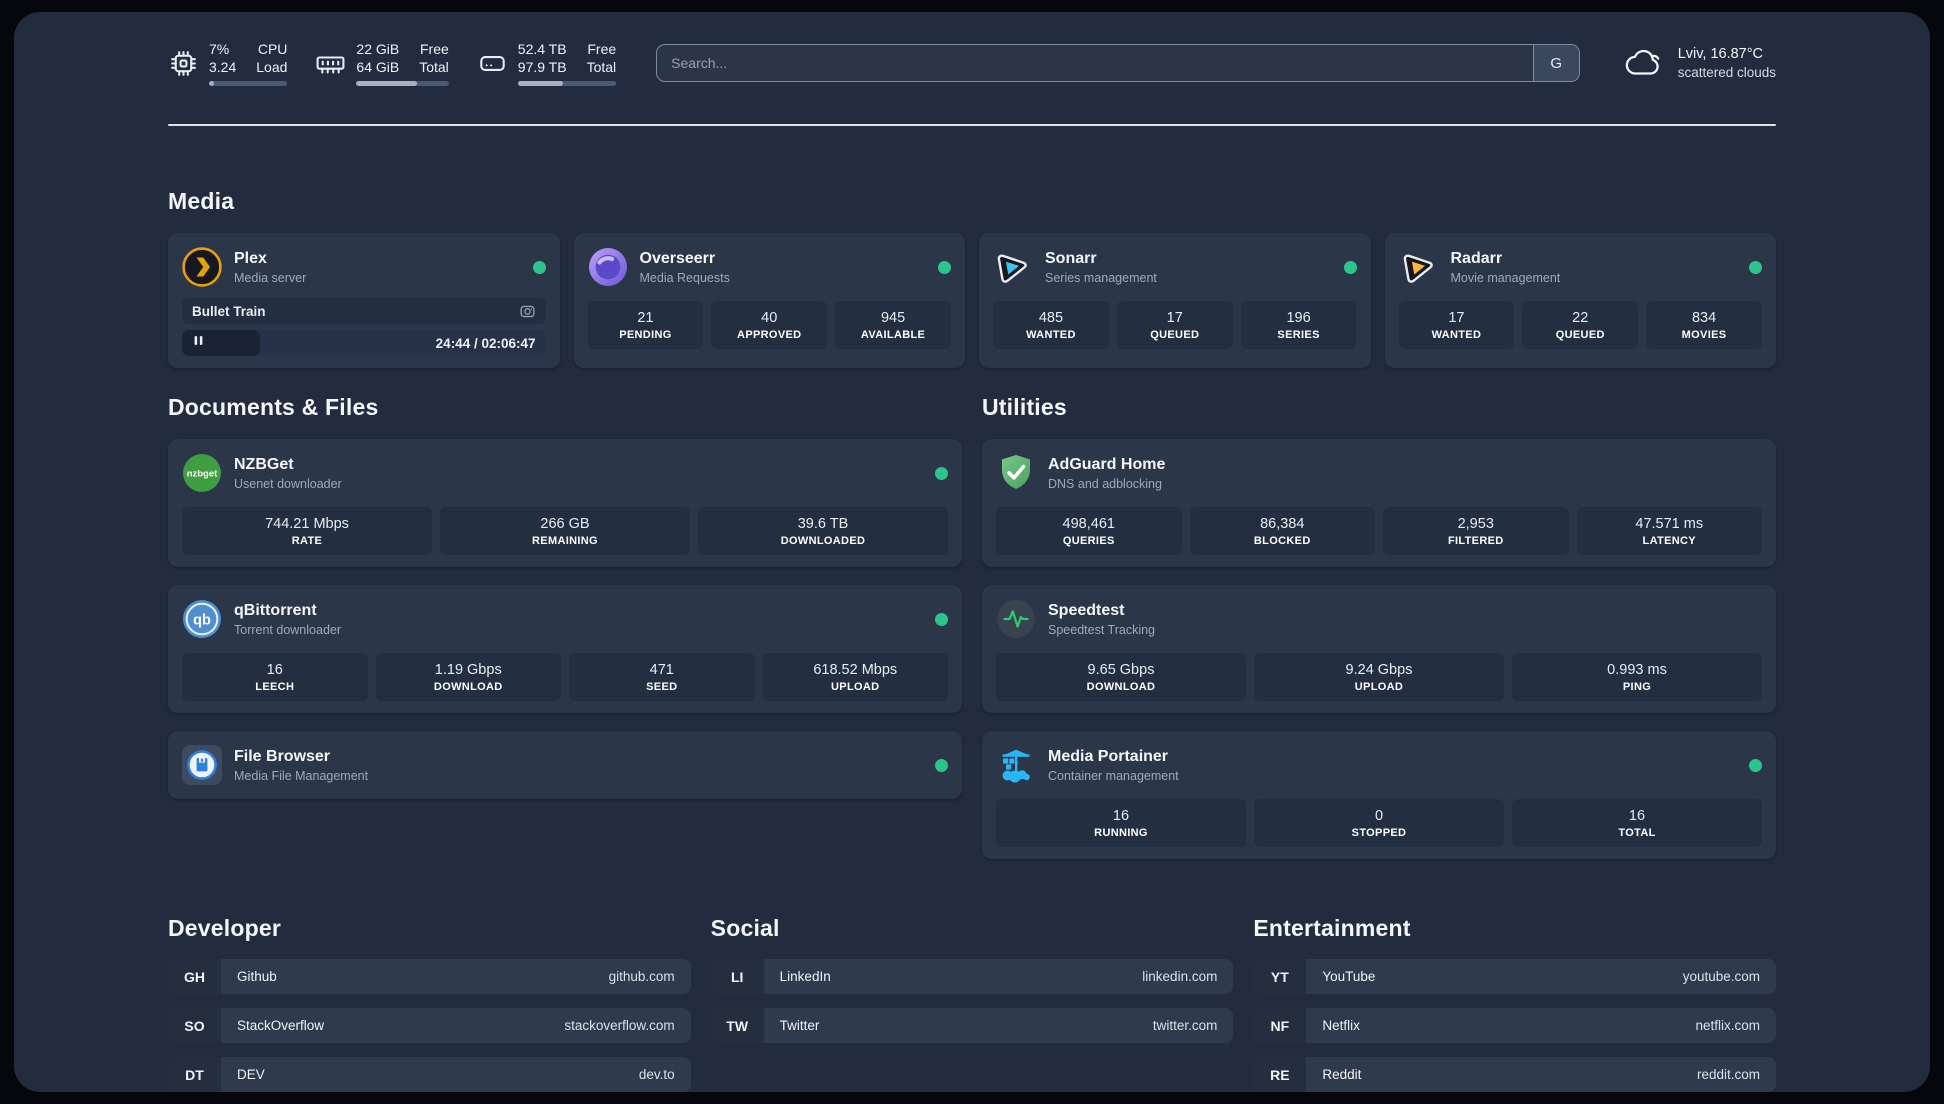 The width and height of the screenshot is (1944, 1104). I want to click on stat-value: 9.24 Gbps, so click(1379, 669).